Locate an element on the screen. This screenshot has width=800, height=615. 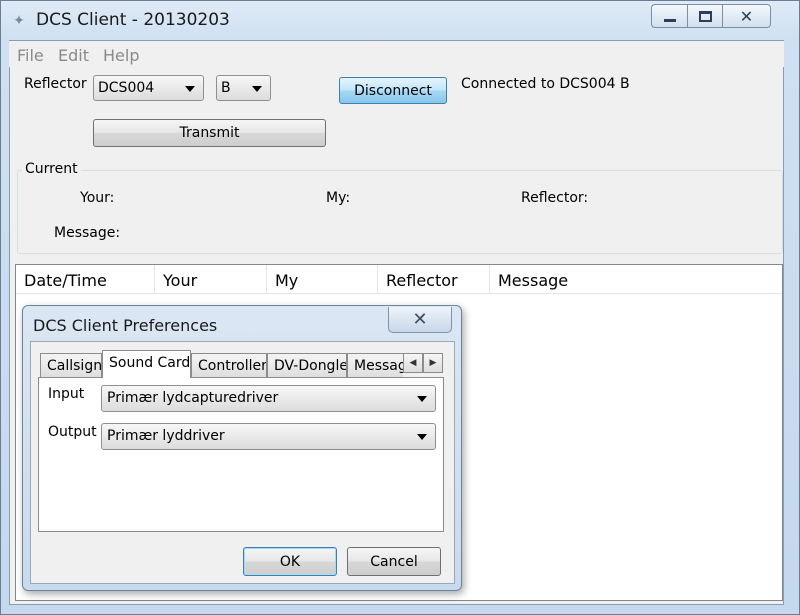
maximize-icon is located at coordinates (705, 16).